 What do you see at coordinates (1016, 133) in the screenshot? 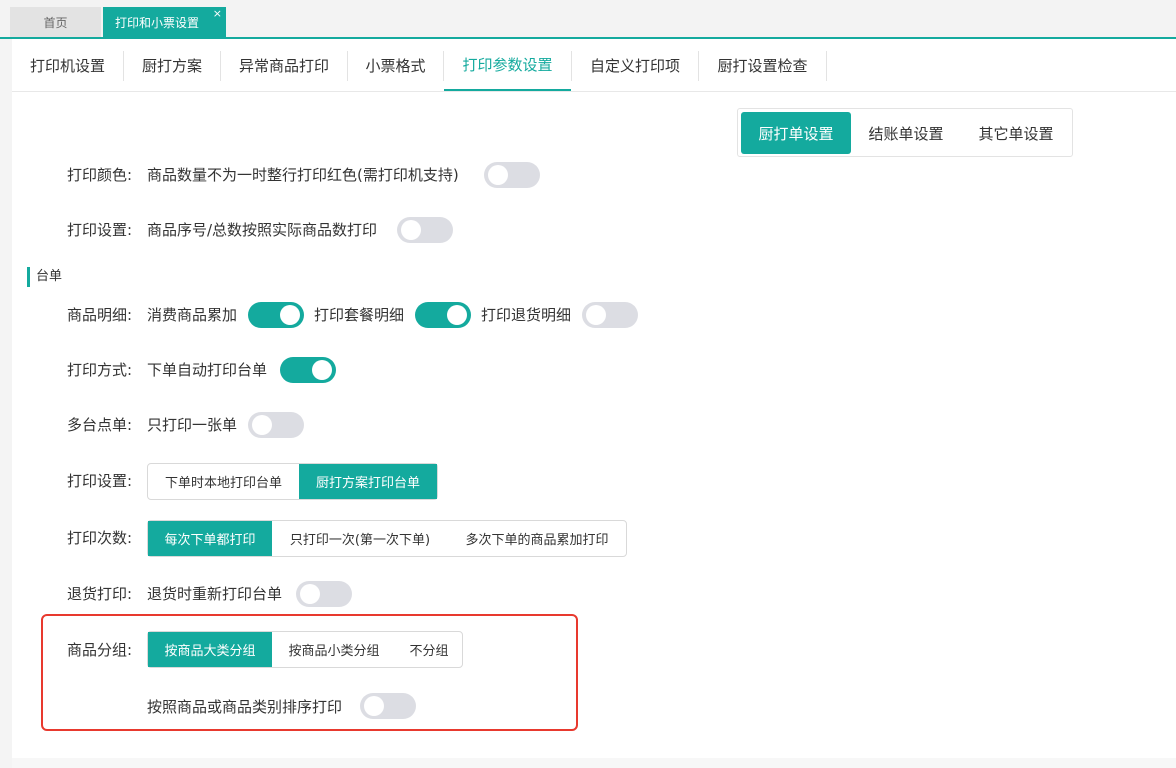
I see `other-settings-button: 其它单设置` at bounding box center [1016, 133].